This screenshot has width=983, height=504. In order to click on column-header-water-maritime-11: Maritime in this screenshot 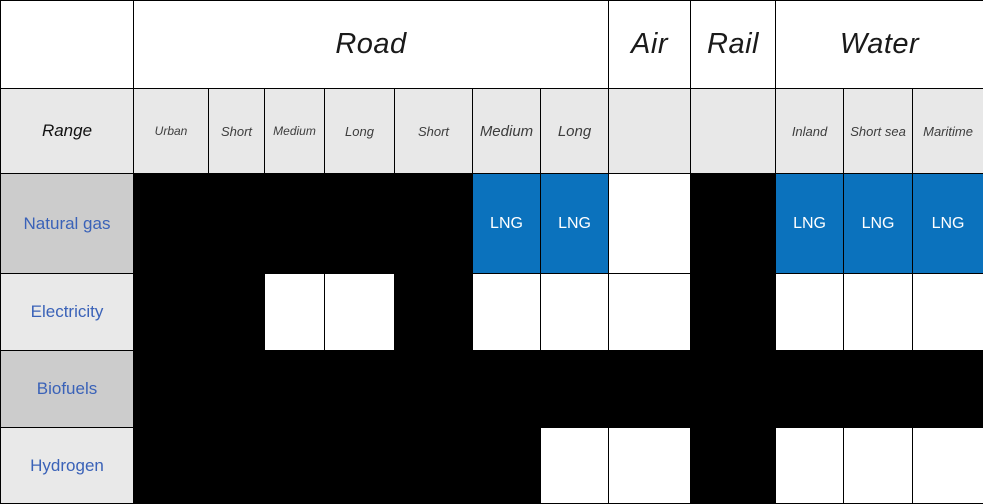, I will do `click(948, 131)`.